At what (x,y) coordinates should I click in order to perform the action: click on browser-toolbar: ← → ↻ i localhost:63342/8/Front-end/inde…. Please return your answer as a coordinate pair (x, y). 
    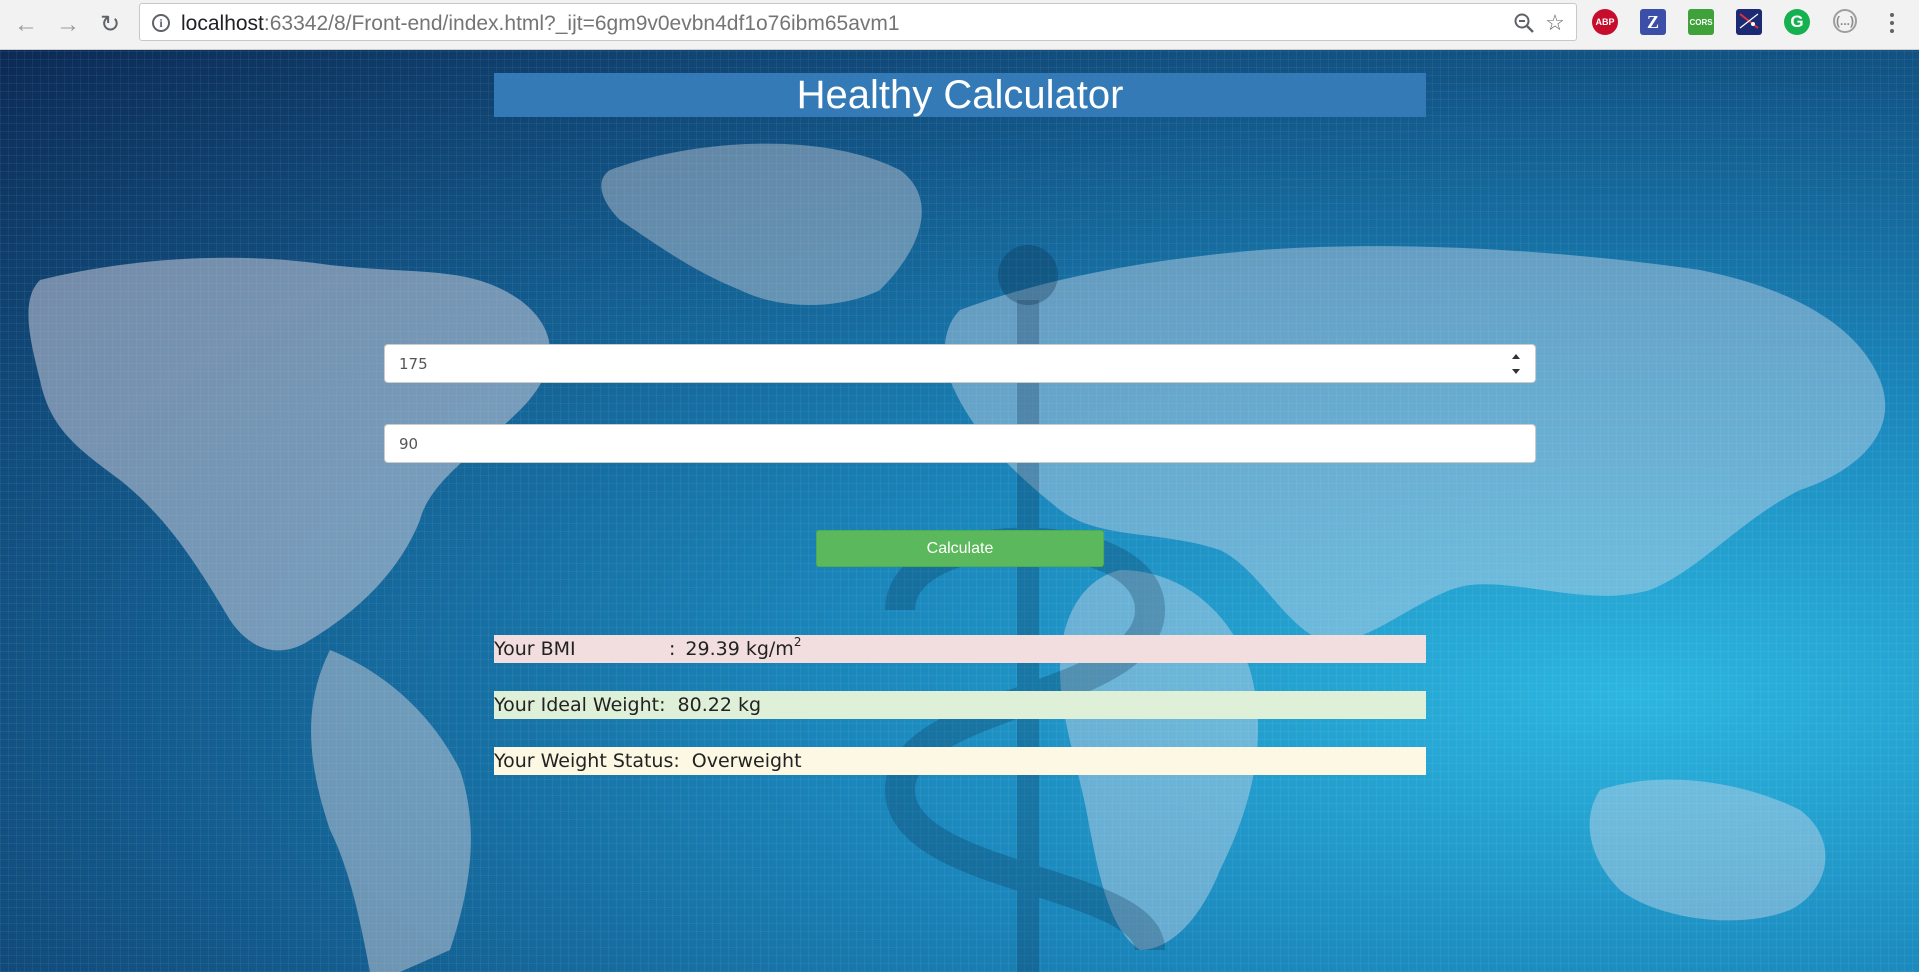
    Looking at the image, I should click on (959, 25).